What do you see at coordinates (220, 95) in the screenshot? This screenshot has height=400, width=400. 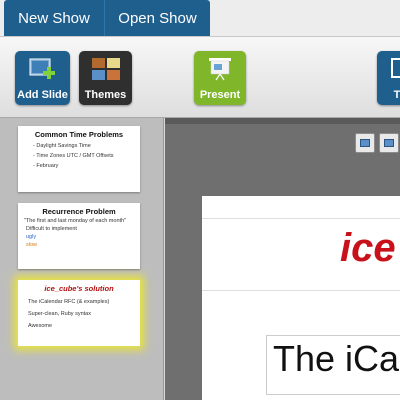 I see `present-label: Present` at bounding box center [220, 95].